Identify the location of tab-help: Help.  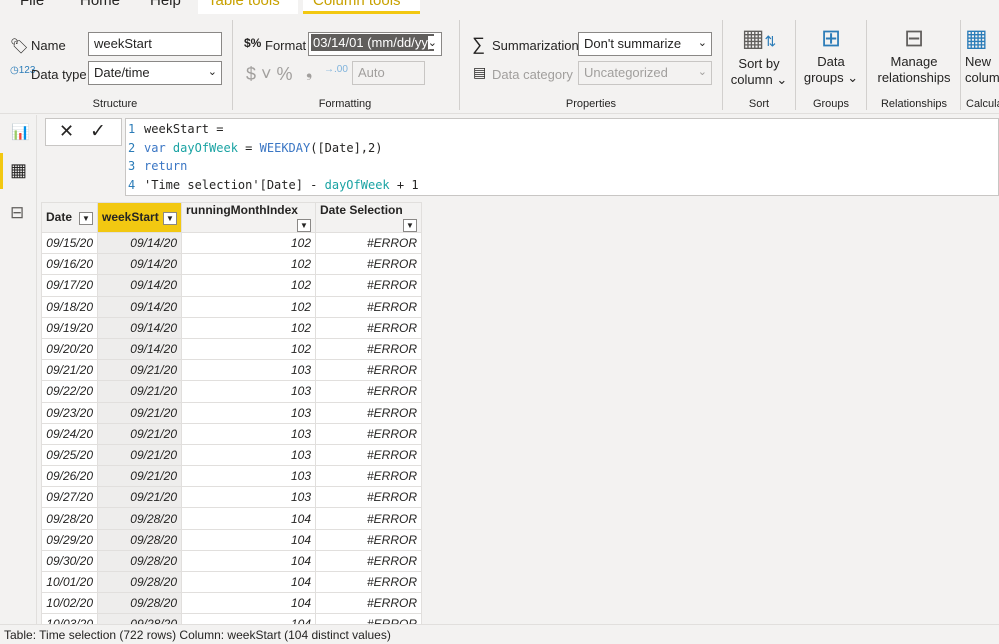
(165, 7).